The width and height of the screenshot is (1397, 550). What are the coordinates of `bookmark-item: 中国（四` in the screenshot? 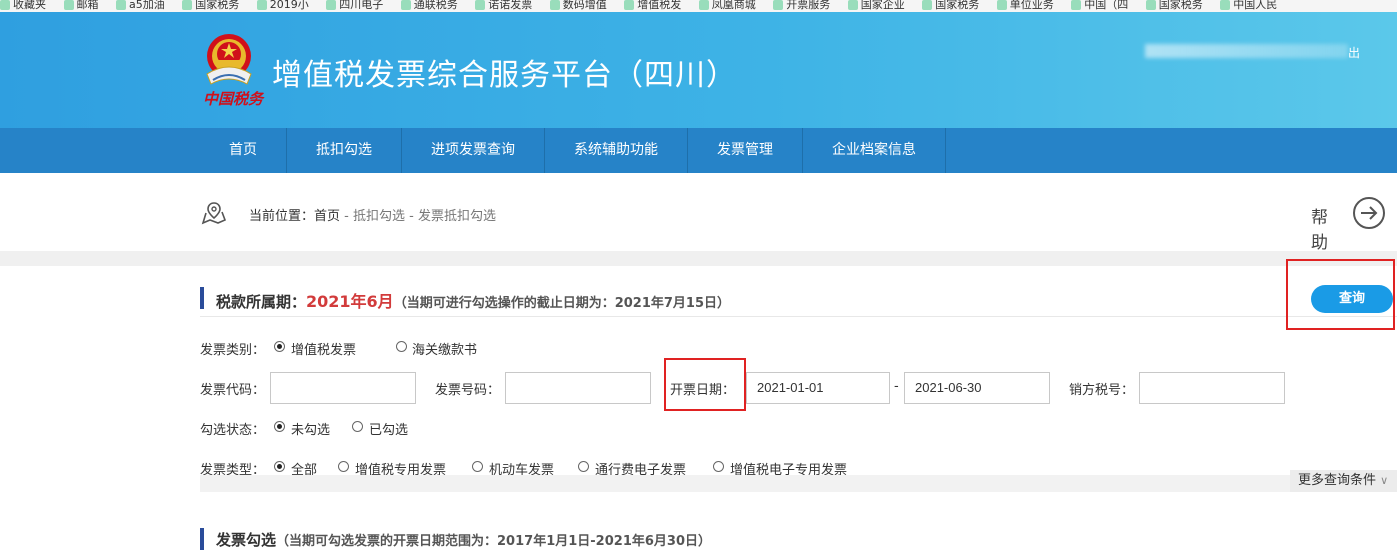 It's located at (1099, 5).